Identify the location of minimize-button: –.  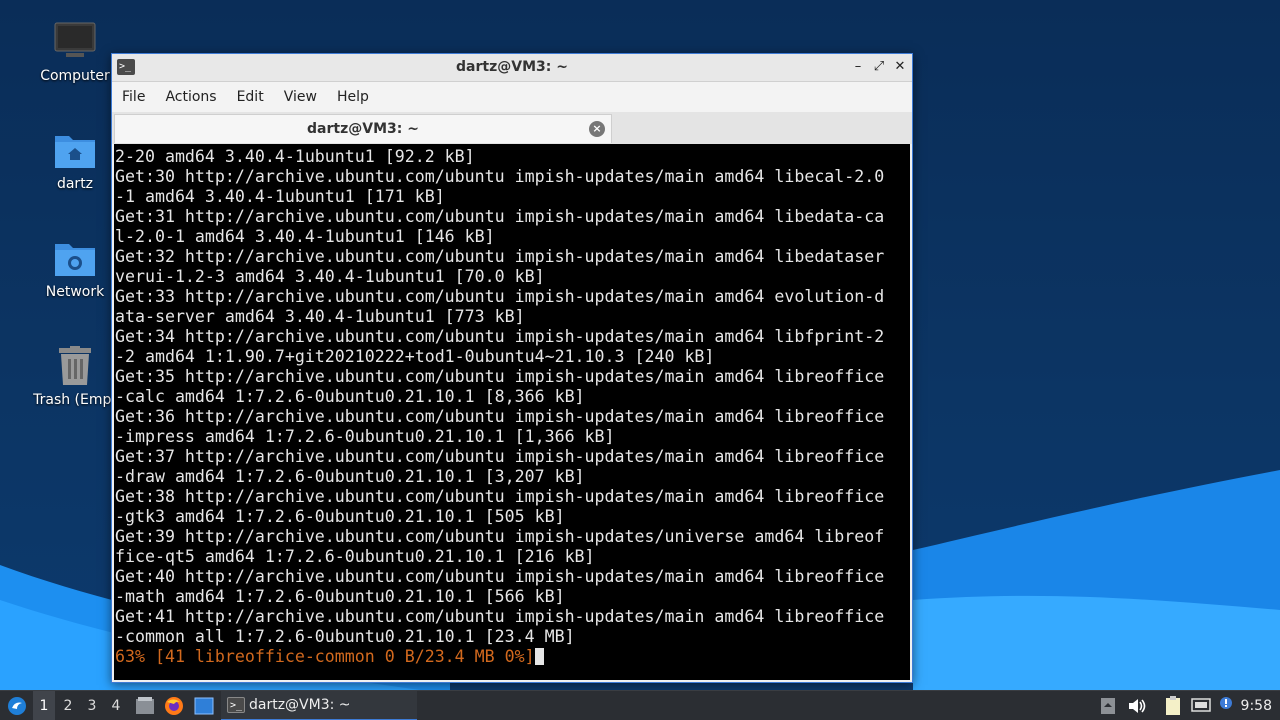
(858, 67).